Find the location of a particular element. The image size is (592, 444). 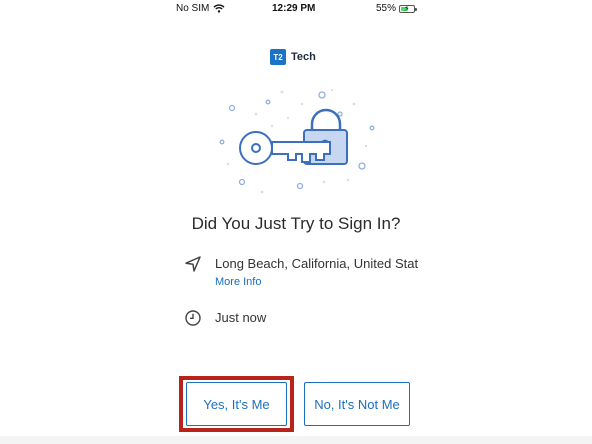

carrier-indicator: No SIM is located at coordinates (200, 8).